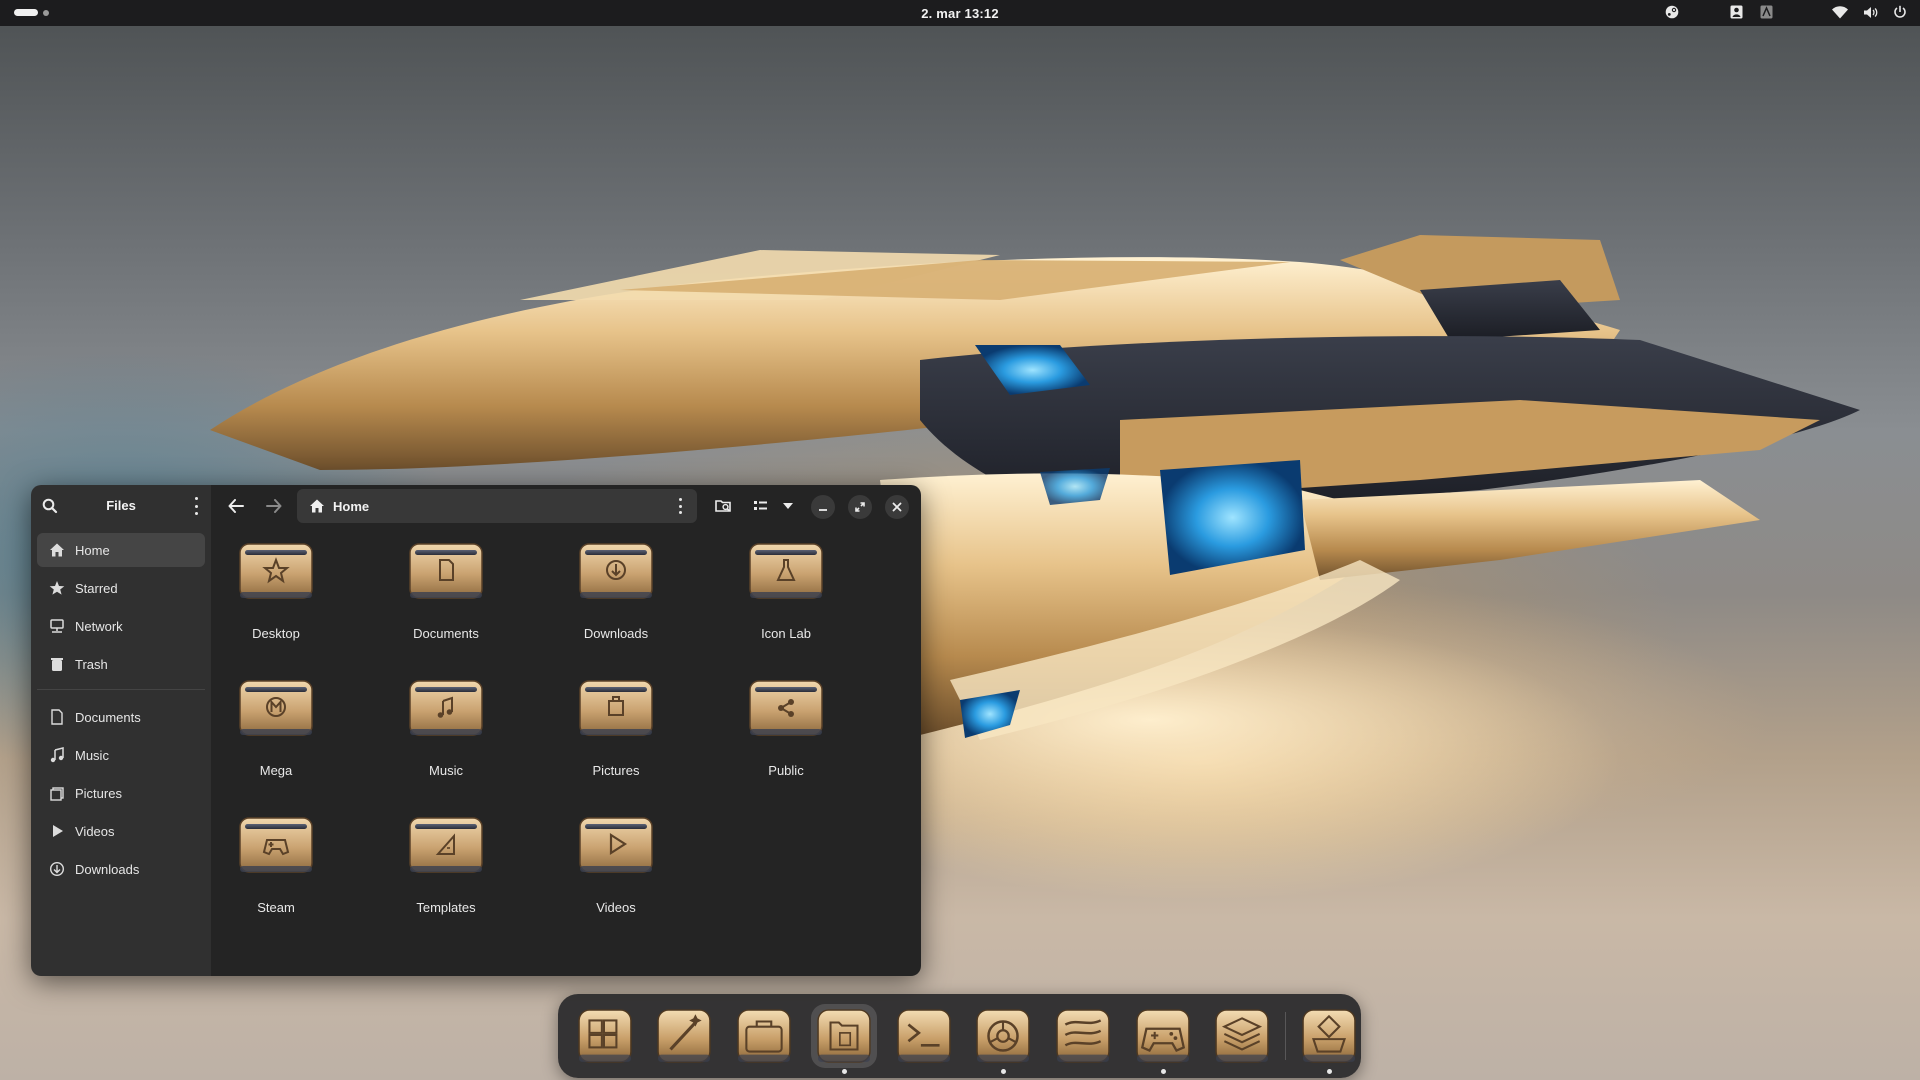 The height and width of the screenshot is (1080, 1920). I want to click on sidebar-item-music: Music, so click(121, 755).